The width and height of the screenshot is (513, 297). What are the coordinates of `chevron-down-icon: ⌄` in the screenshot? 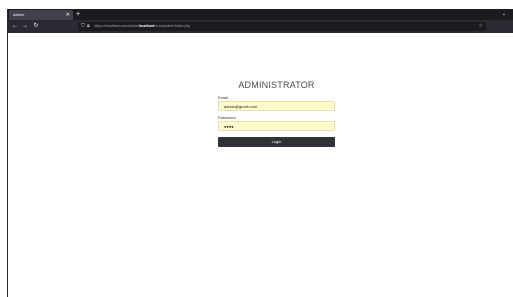 It's located at (504, 14).